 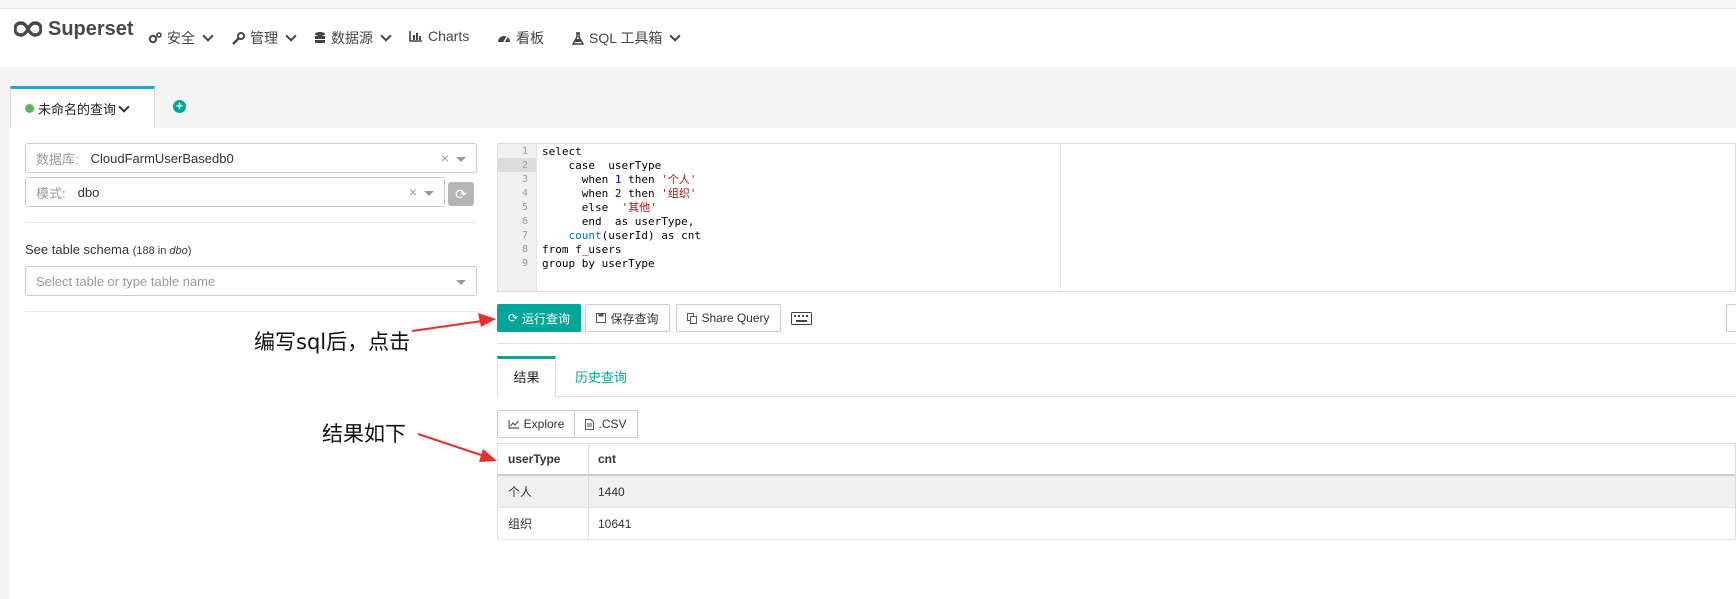 What do you see at coordinates (457, 447) in the screenshot?
I see `arrow-to-results-icon` at bounding box center [457, 447].